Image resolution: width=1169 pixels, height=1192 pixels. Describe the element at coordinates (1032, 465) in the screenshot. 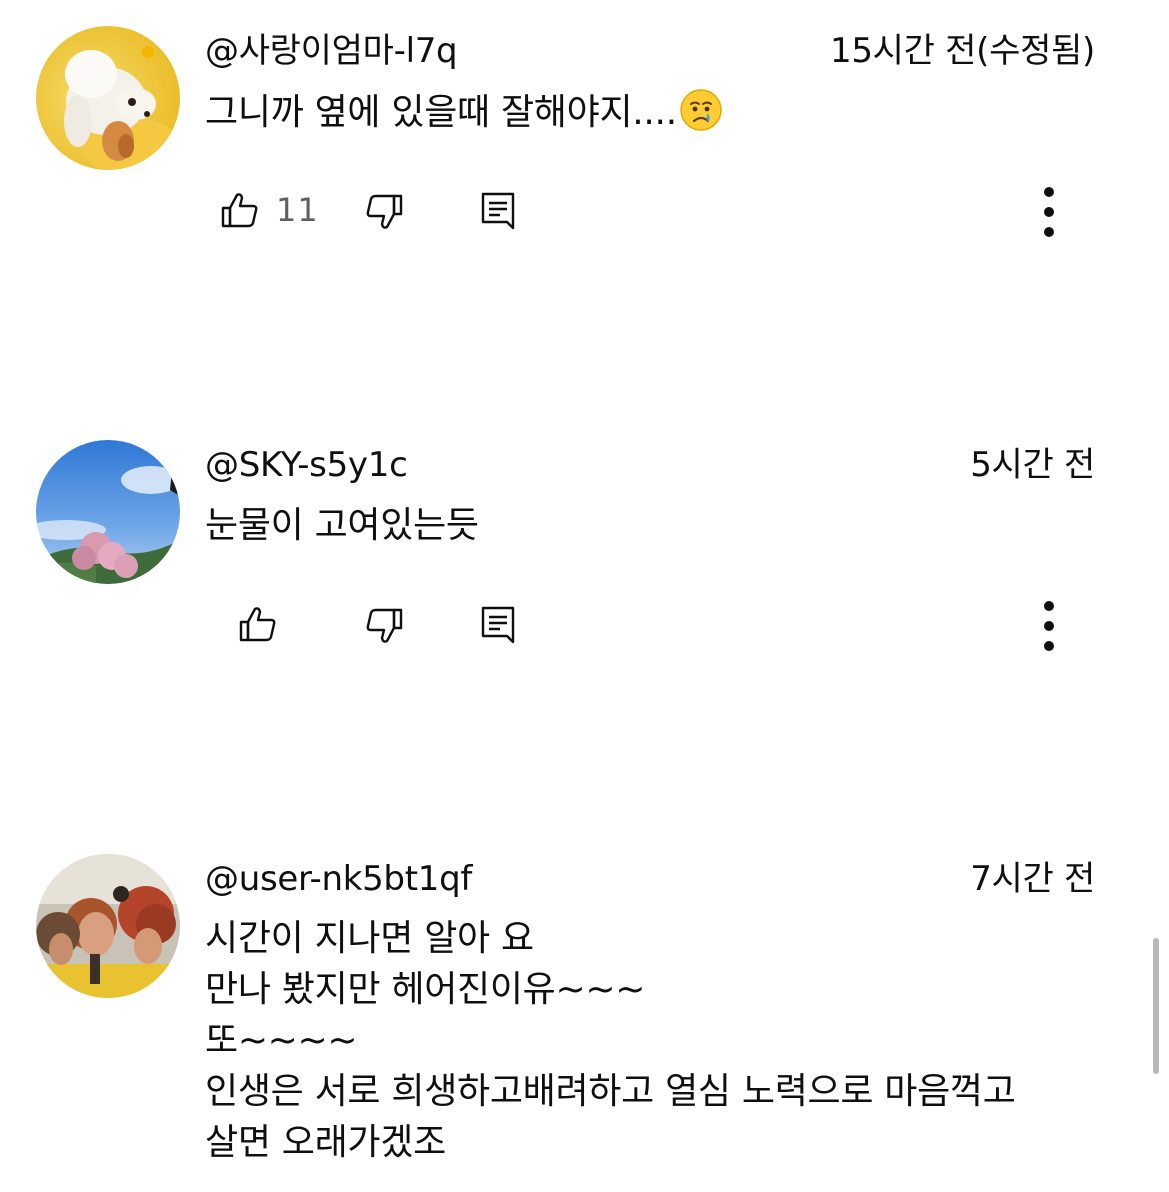

I see `comment-timestamp: 5시간 전` at that location.